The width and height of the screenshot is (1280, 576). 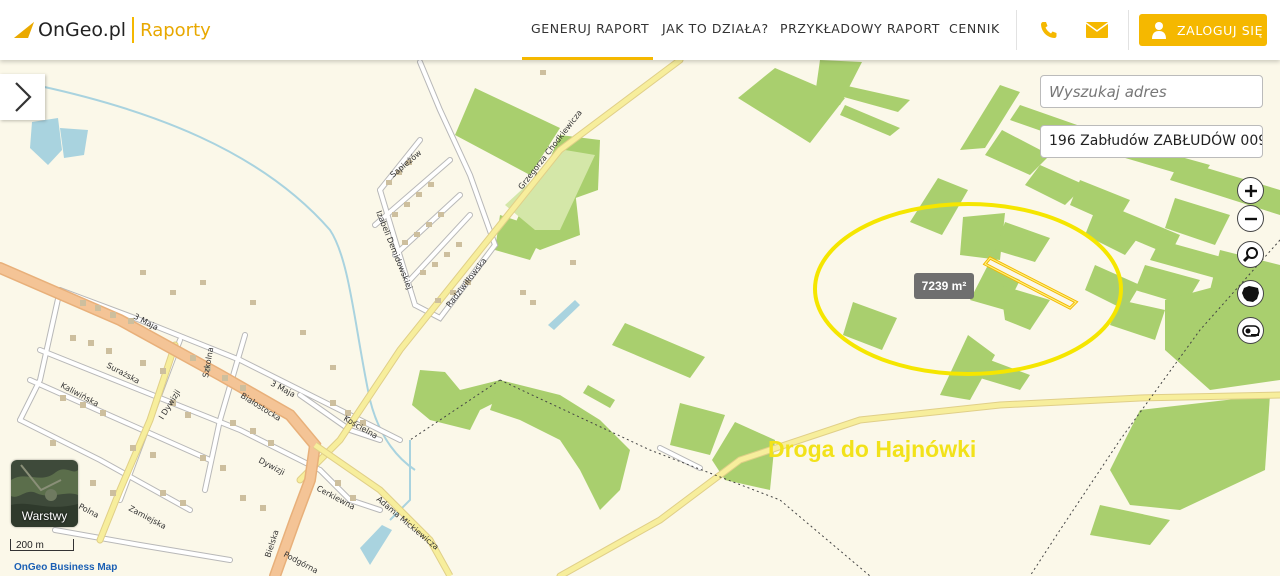 I want to click on measure-tape-icon, so click(x=1250, y=330).